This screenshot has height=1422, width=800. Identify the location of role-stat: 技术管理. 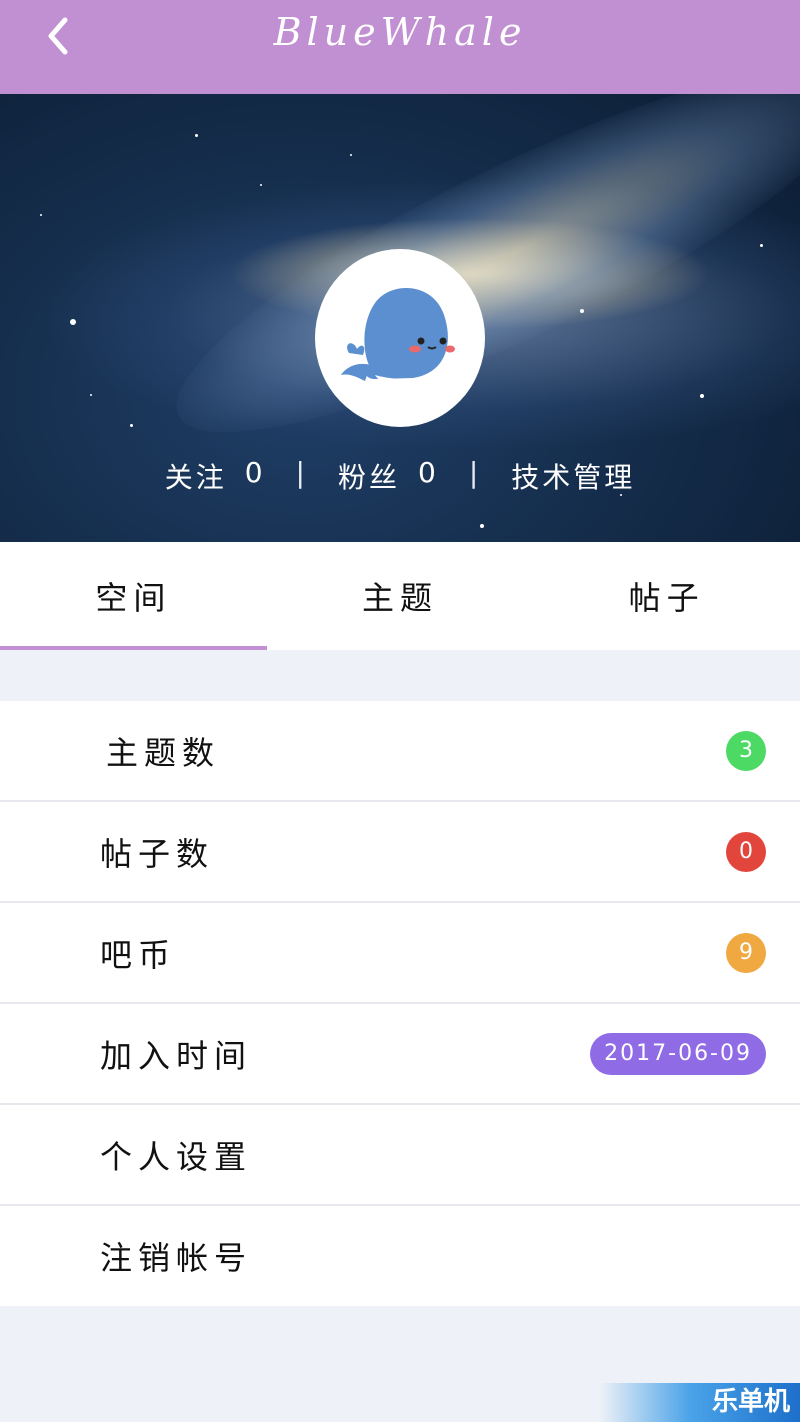
(573, 476).